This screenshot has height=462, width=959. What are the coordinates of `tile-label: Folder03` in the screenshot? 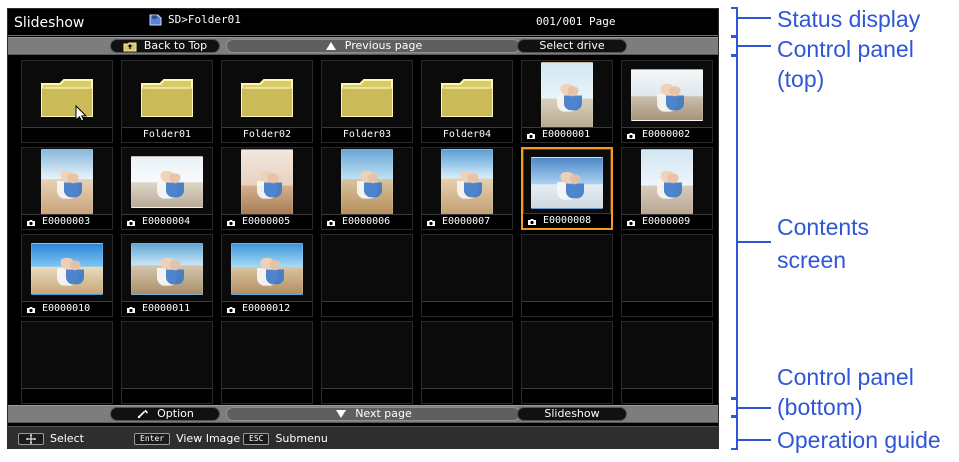 It's located at (367, 134).